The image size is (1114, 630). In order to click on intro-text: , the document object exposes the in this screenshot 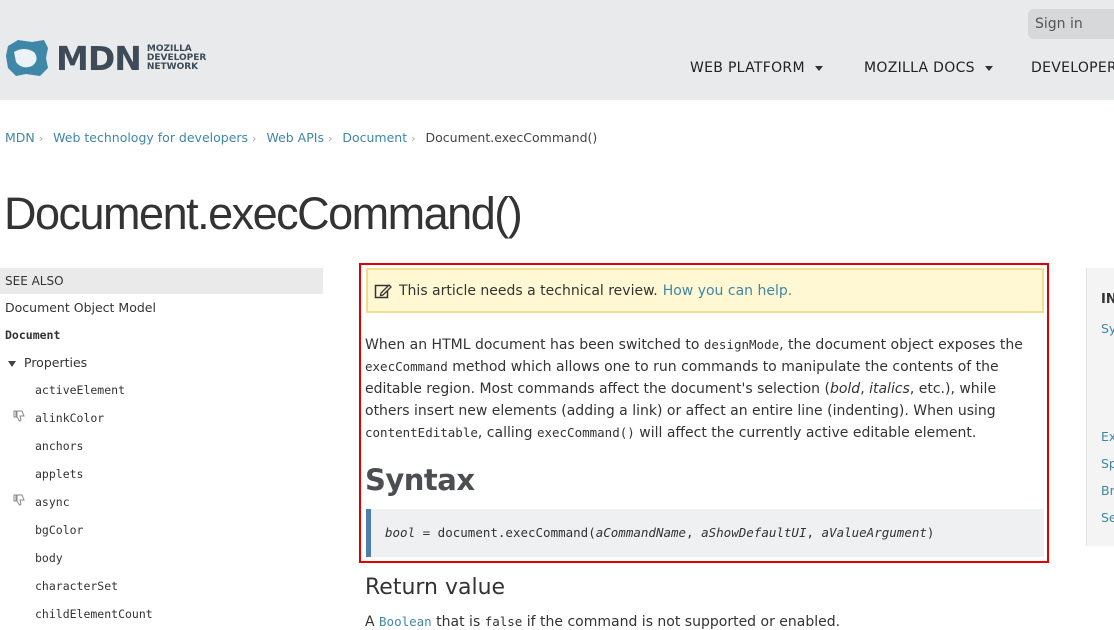, I will do `click(901, 345)`.